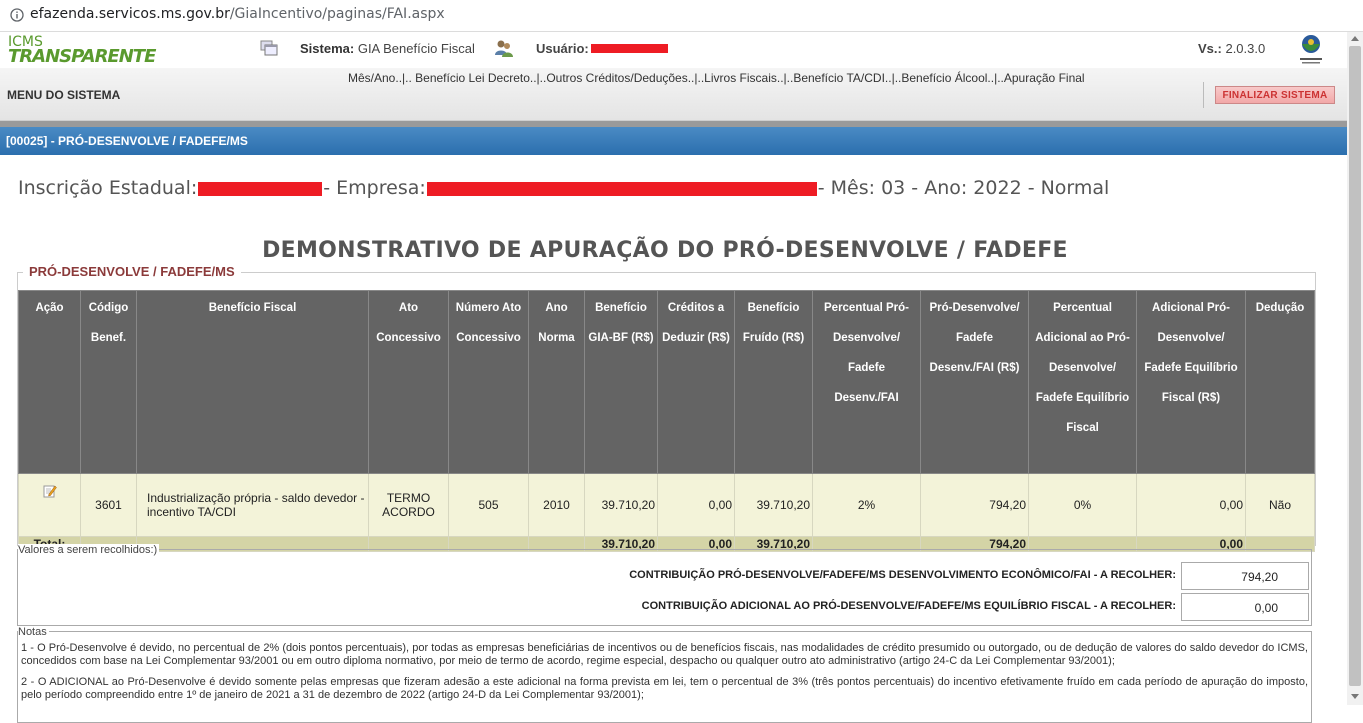  What do you see at coordinates (17, 15) in the screenshot?
I see `info-icon` at bounding box center [17, 15].